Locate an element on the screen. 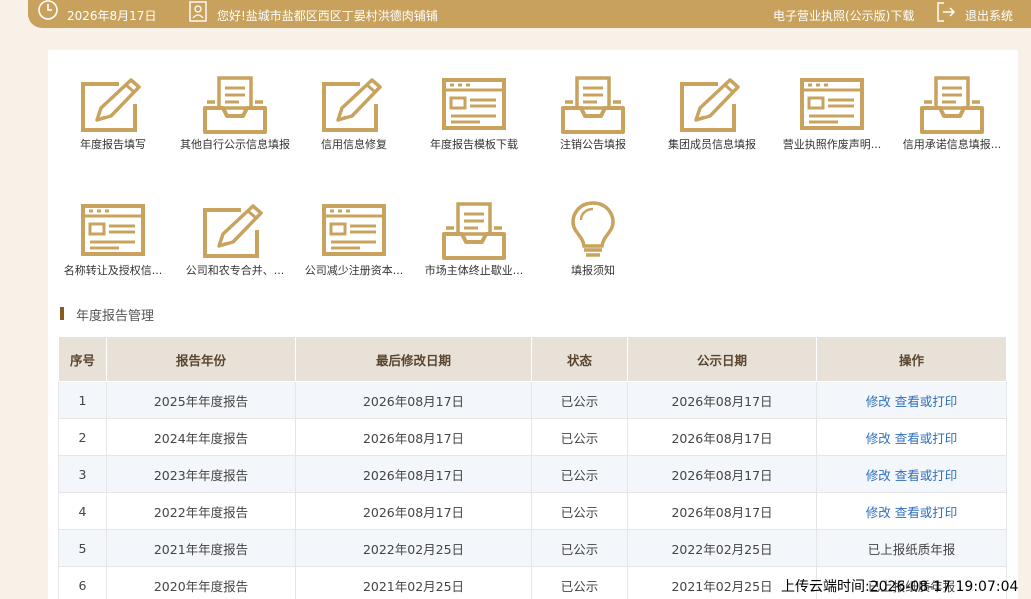 The height and width of the screenshot is (599, 1031). logout-icon is located at coordinates (946, 13).